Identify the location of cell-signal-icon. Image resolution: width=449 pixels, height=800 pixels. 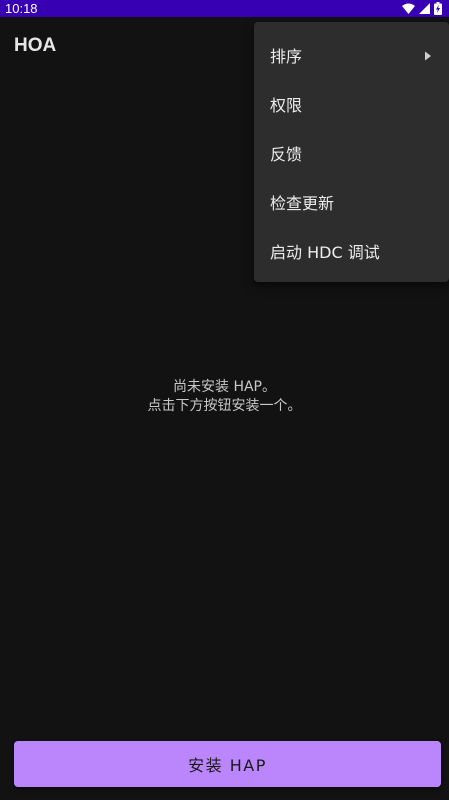
(424, 8).